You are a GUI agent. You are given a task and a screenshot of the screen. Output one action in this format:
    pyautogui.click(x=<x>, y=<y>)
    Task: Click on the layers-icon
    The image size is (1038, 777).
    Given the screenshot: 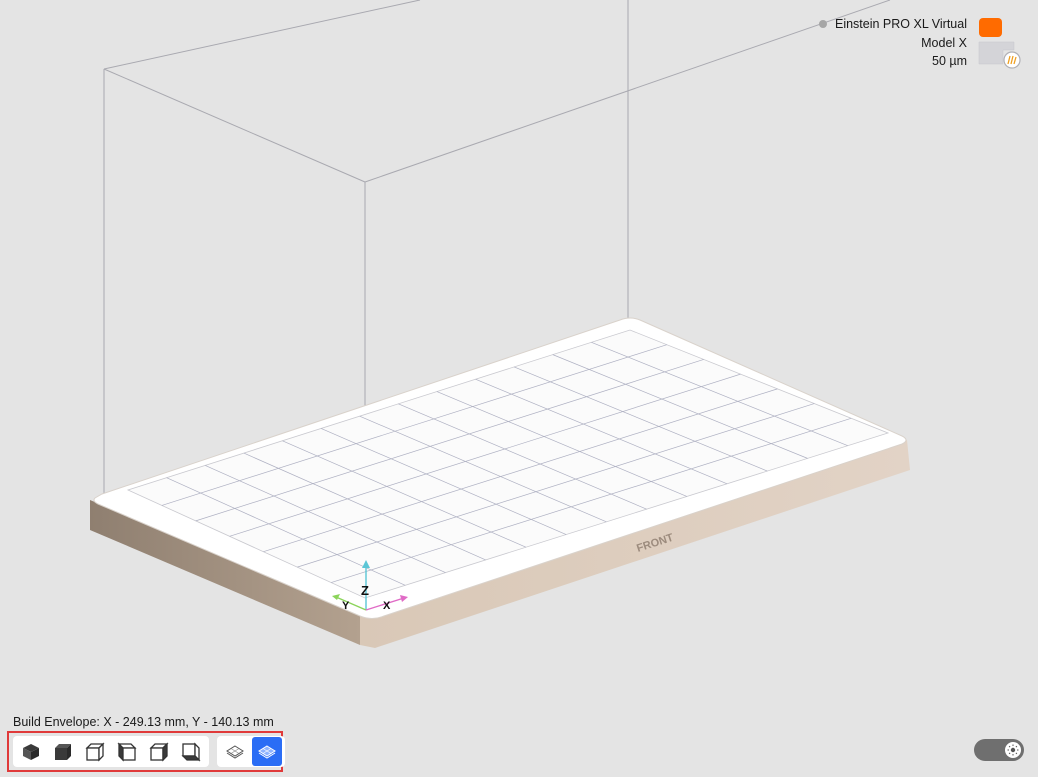 What is the action you would take?
    pyautogui.click(x=235, y=751)
    